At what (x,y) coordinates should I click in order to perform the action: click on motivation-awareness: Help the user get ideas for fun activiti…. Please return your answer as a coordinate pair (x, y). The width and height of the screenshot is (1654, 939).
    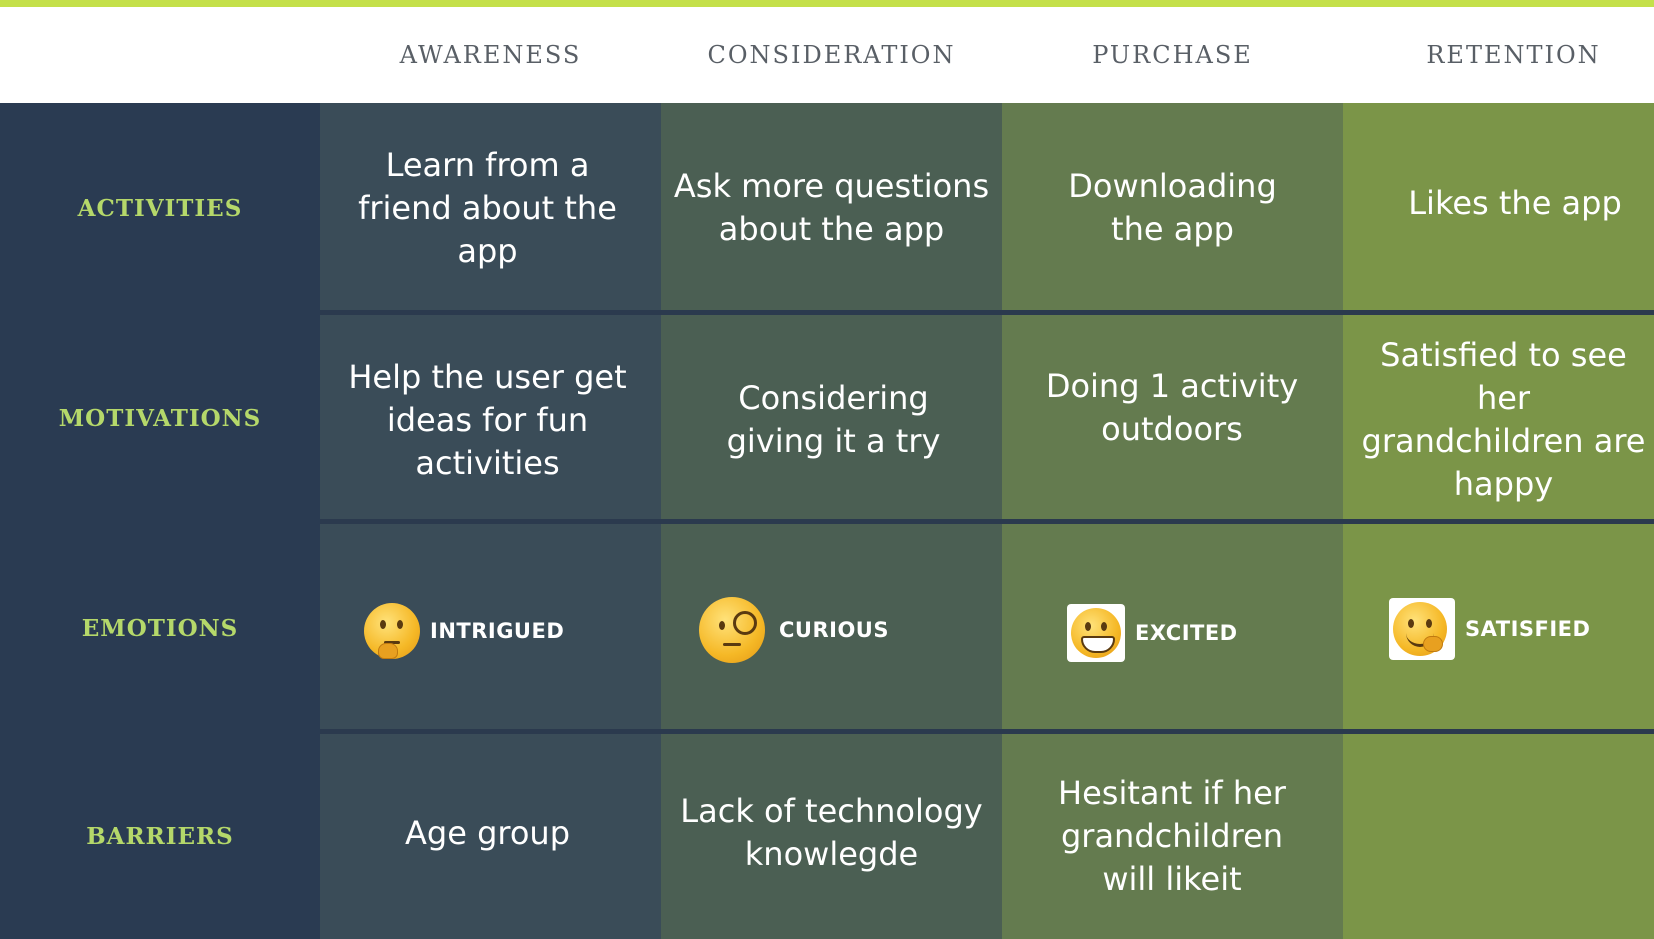
    Looking at the image, I should click on (487, 419).